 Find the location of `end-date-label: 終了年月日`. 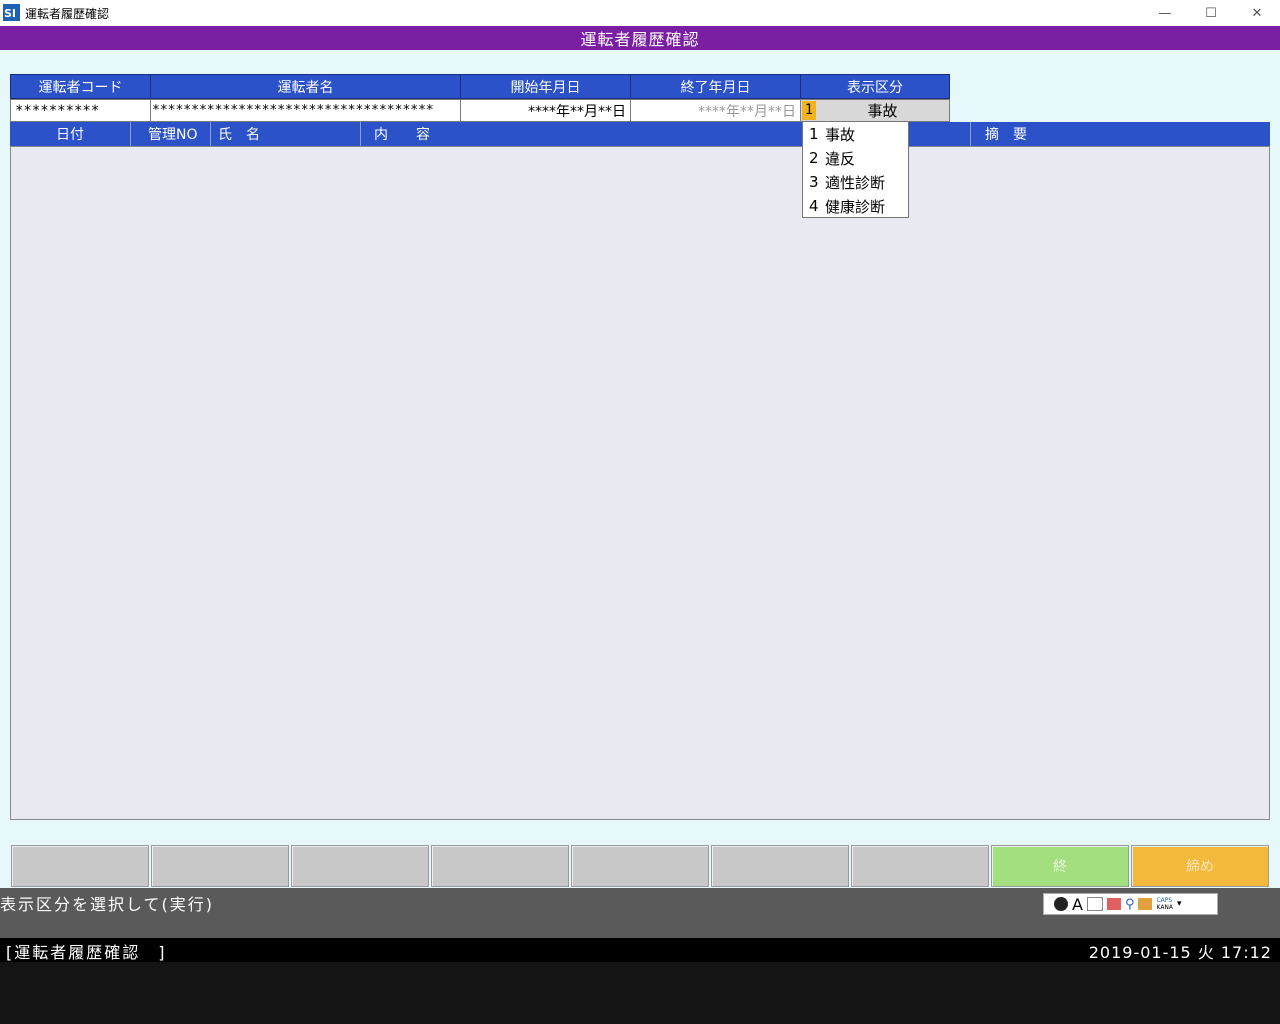

end-date-label: 終了年月日 is located at coordinates (715, 86).